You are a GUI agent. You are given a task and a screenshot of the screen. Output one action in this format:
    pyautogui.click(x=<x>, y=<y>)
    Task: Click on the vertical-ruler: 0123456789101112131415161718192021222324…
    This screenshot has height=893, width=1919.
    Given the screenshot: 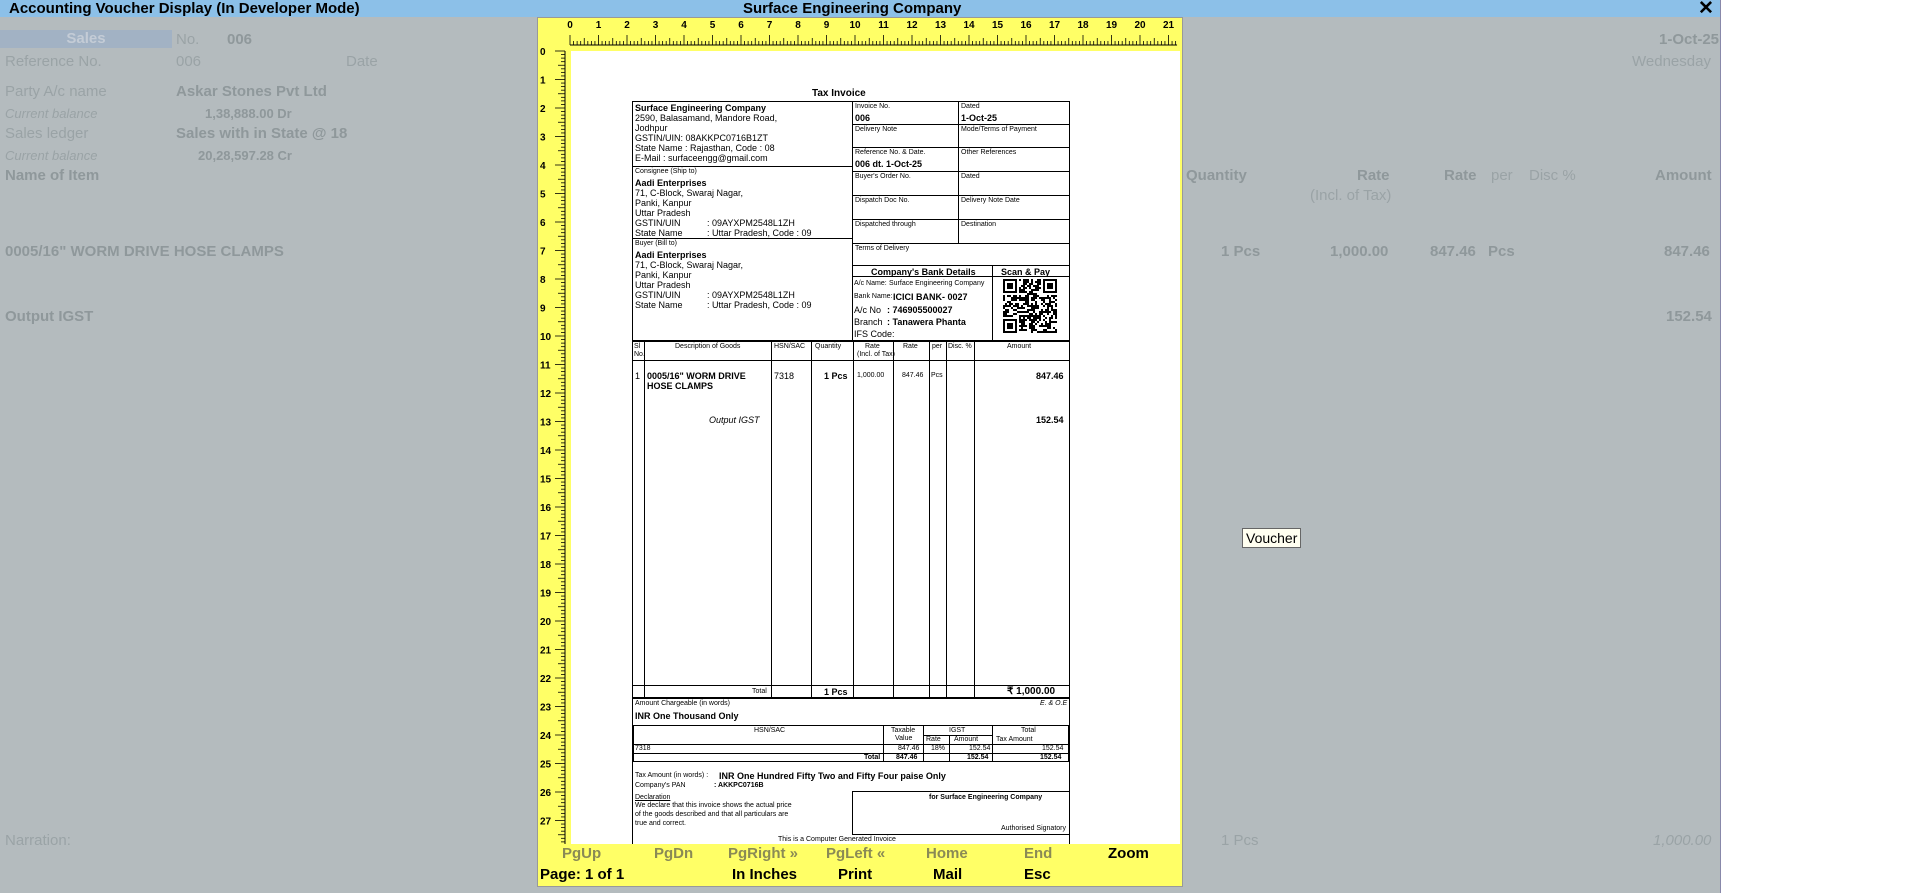 What is the action you would take?
    pyautogui.click(x=553, y=445)
    